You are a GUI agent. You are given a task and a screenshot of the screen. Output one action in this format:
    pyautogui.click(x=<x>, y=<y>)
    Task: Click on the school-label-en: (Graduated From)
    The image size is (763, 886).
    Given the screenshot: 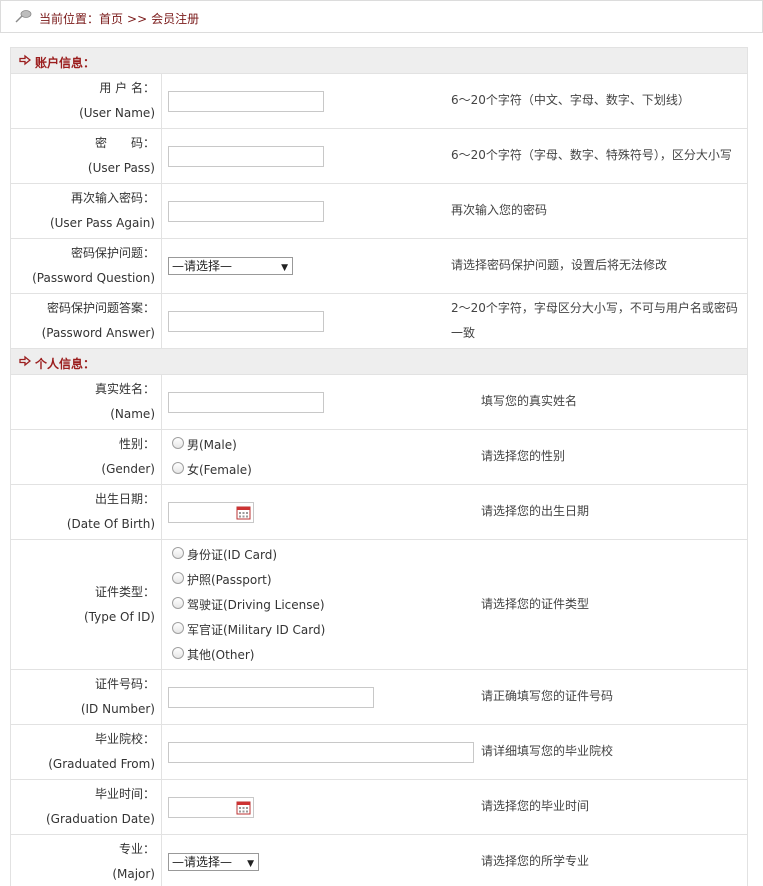 What is the action you would take?
    pyautogui.click(x=101, y=764)
    